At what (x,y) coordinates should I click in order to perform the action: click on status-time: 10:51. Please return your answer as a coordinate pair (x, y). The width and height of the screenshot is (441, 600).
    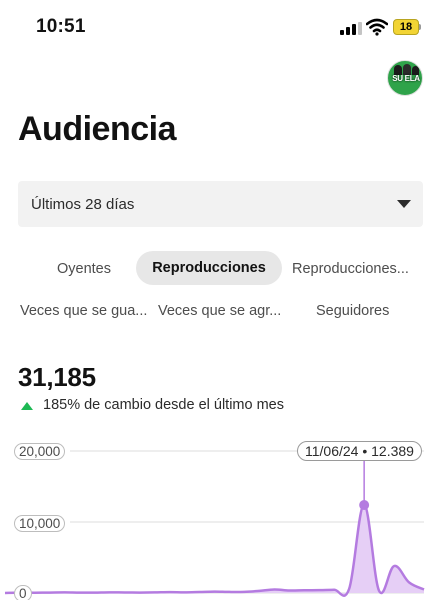
    Looking at the image, I should click on (61, 26).